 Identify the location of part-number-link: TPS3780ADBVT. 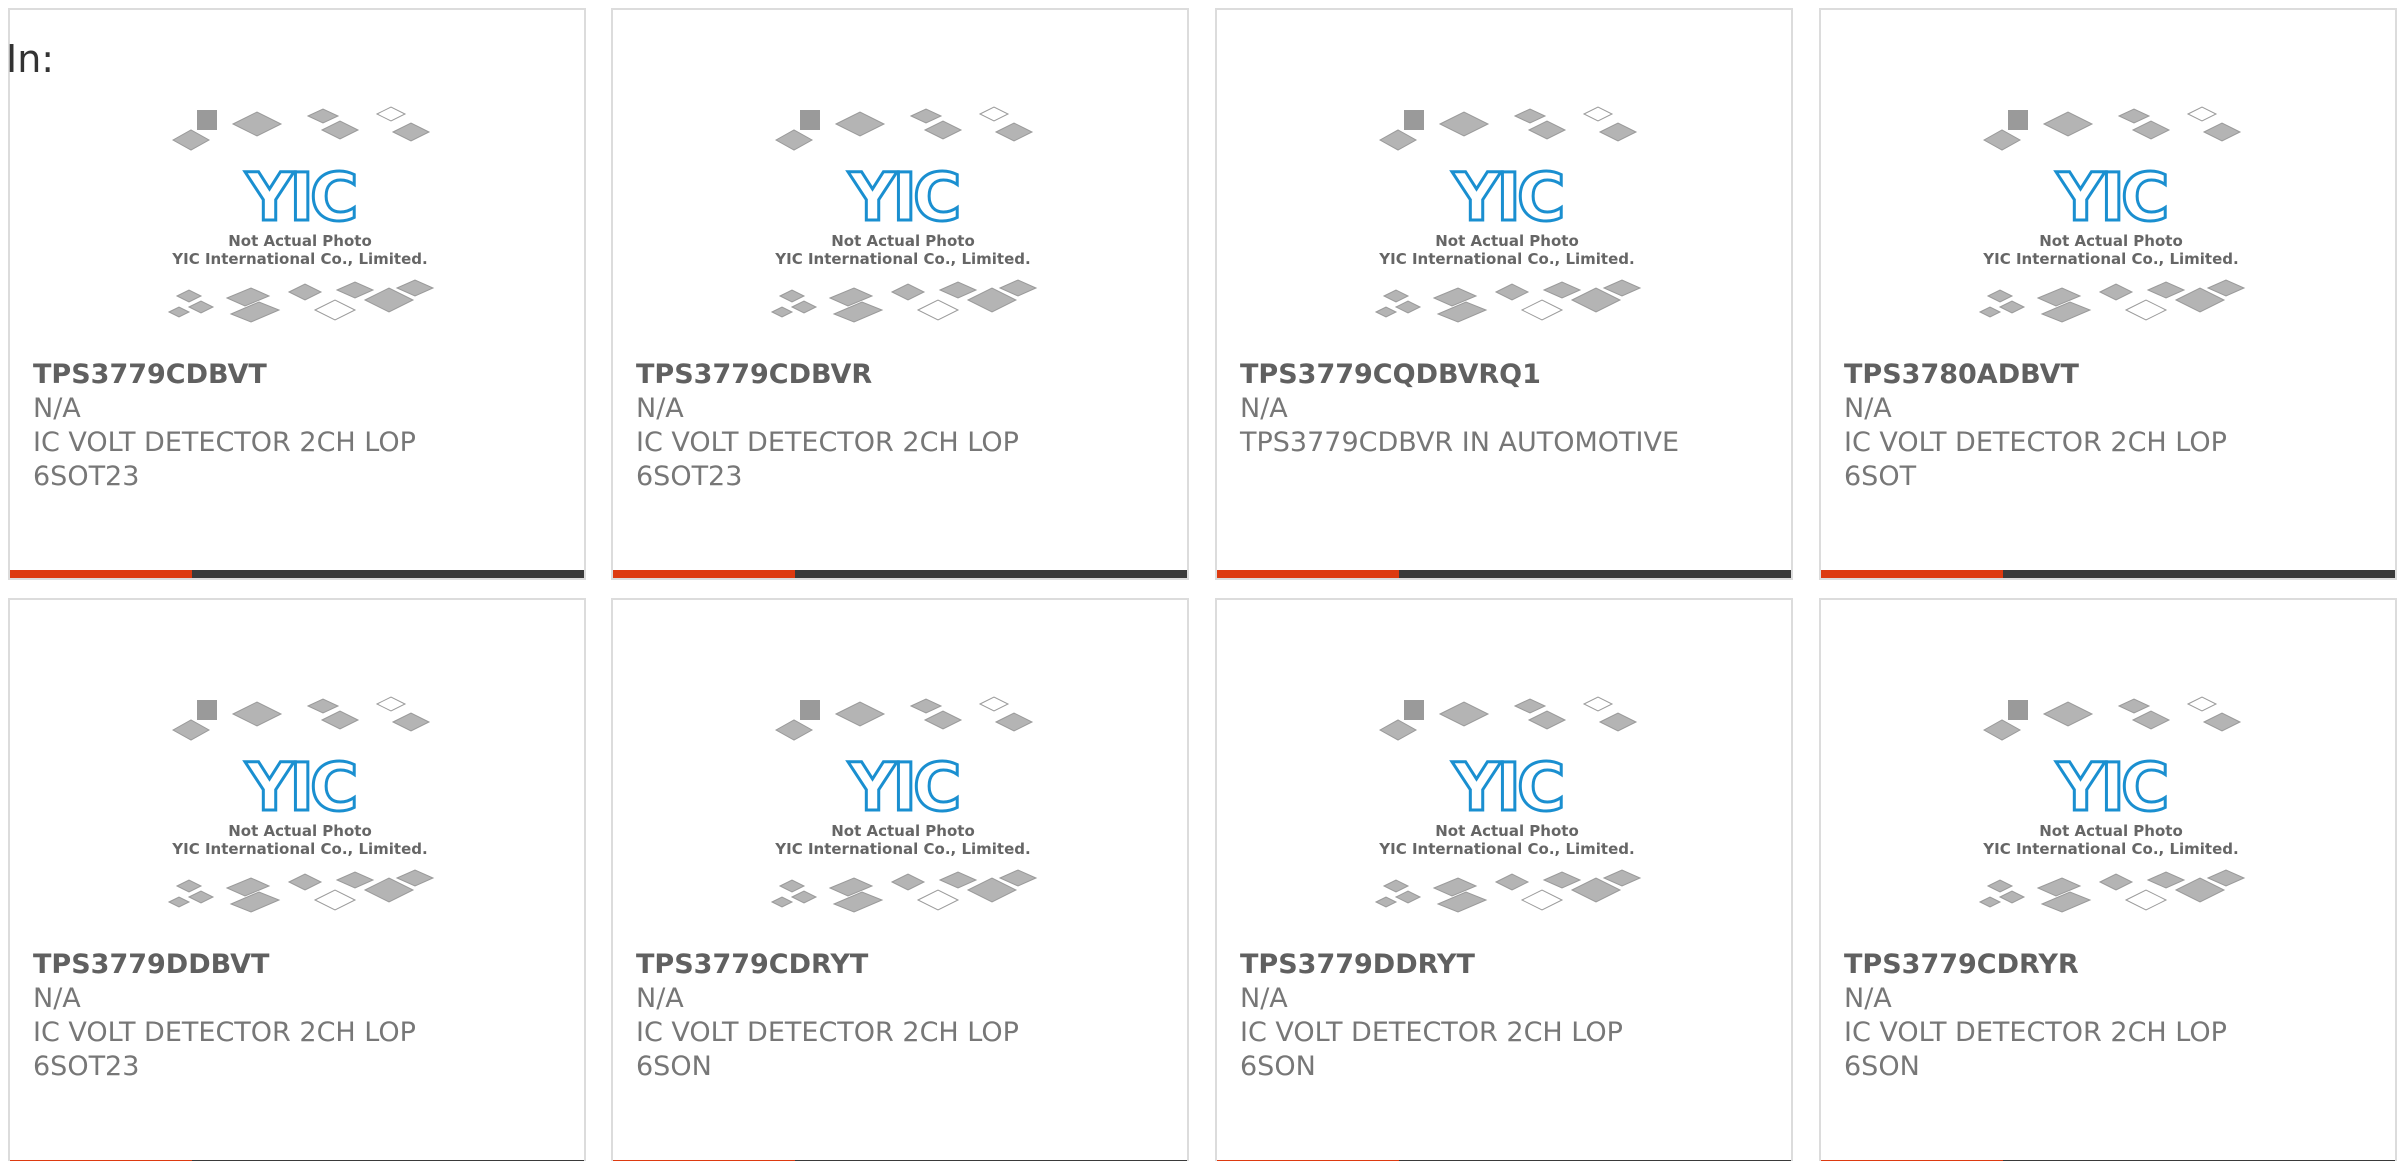
(2104, 375).